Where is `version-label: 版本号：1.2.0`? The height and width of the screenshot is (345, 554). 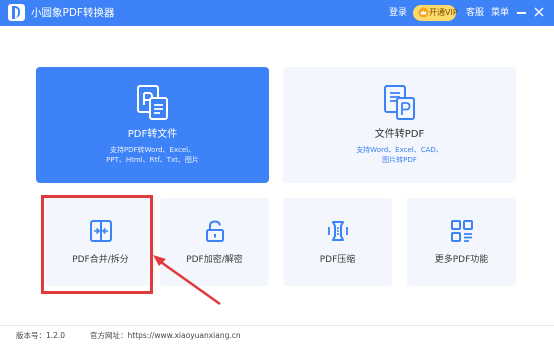 version-label: 版本号：1.2.0 is located at coordinates (41, 335).